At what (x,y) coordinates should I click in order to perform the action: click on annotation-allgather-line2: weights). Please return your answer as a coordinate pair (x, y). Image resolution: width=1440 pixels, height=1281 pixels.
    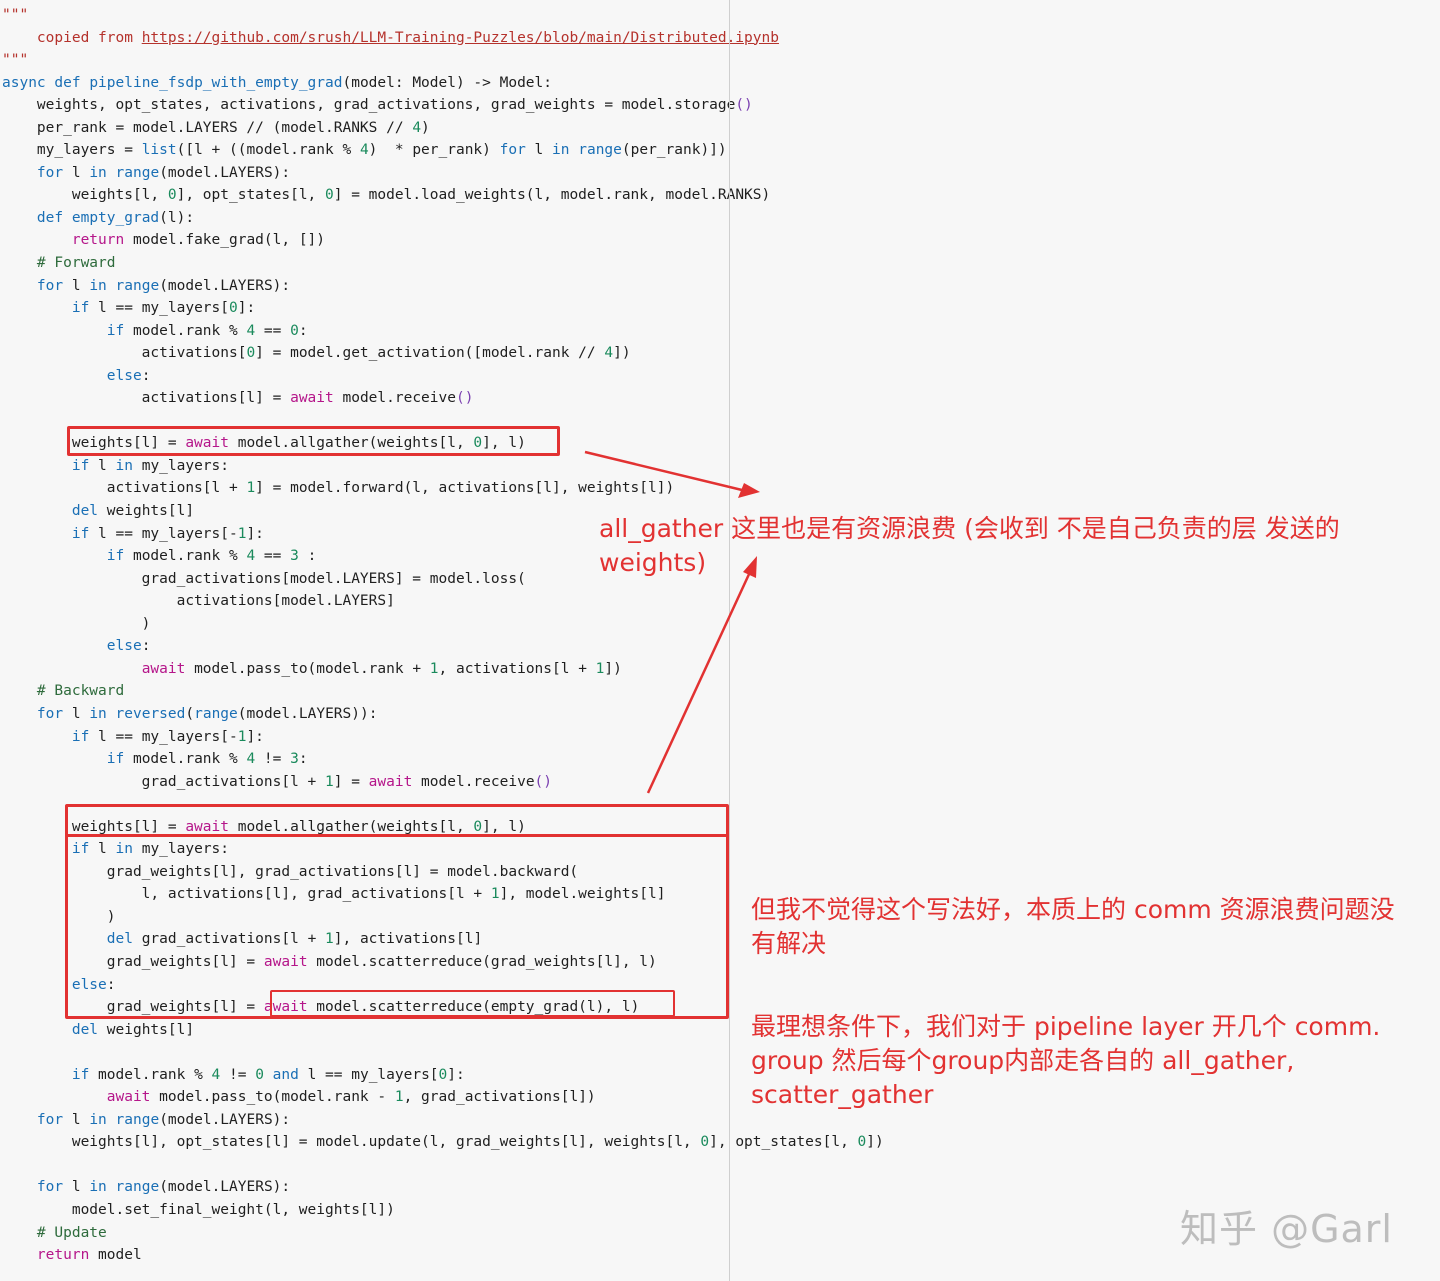
    Looking at the image, I should click on (653, 562).